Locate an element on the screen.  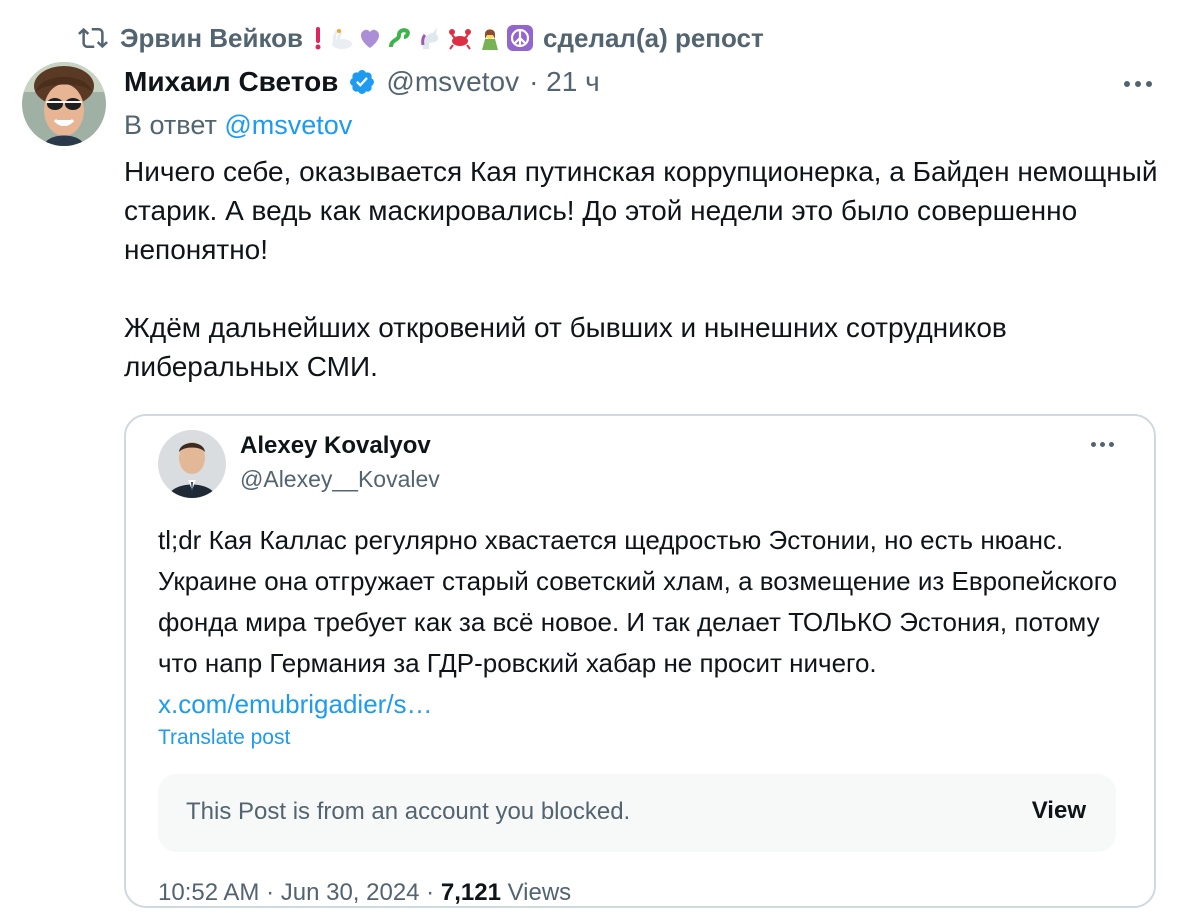
dragon-emoji-icon is located at coordinates (400, 38).